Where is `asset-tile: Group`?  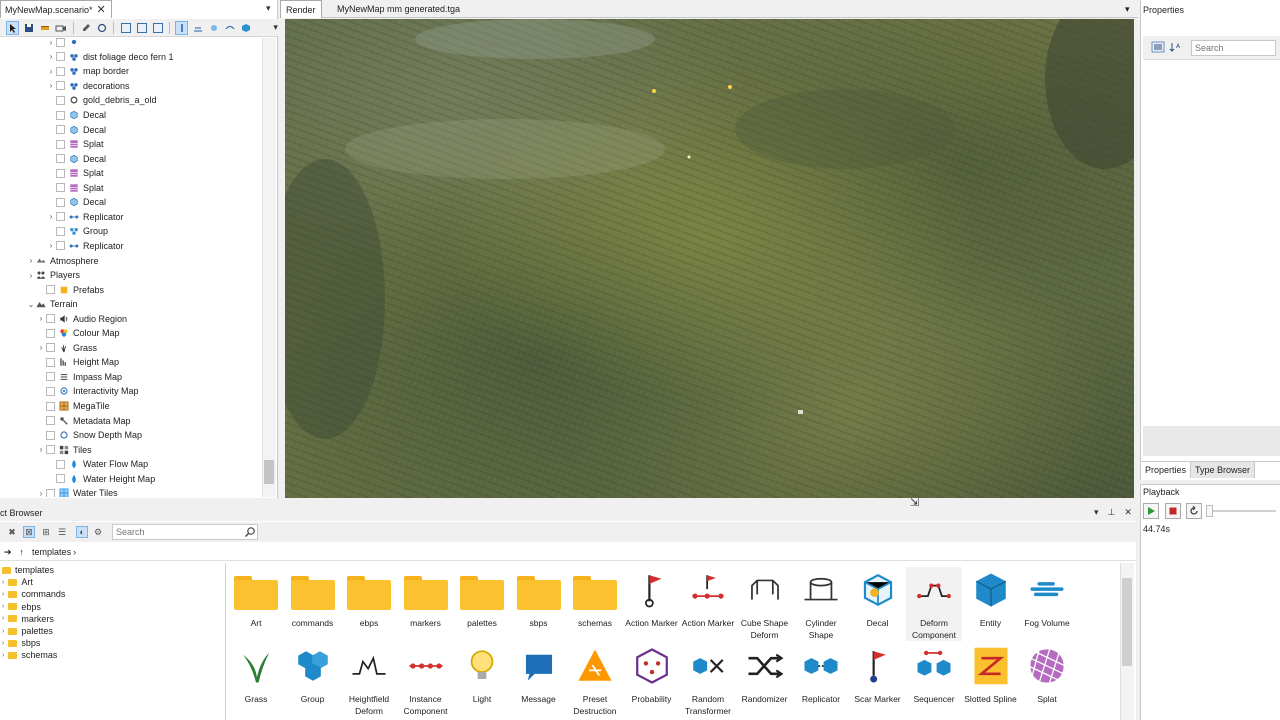
asset-tile: Group is located at coordinates (313, 680).